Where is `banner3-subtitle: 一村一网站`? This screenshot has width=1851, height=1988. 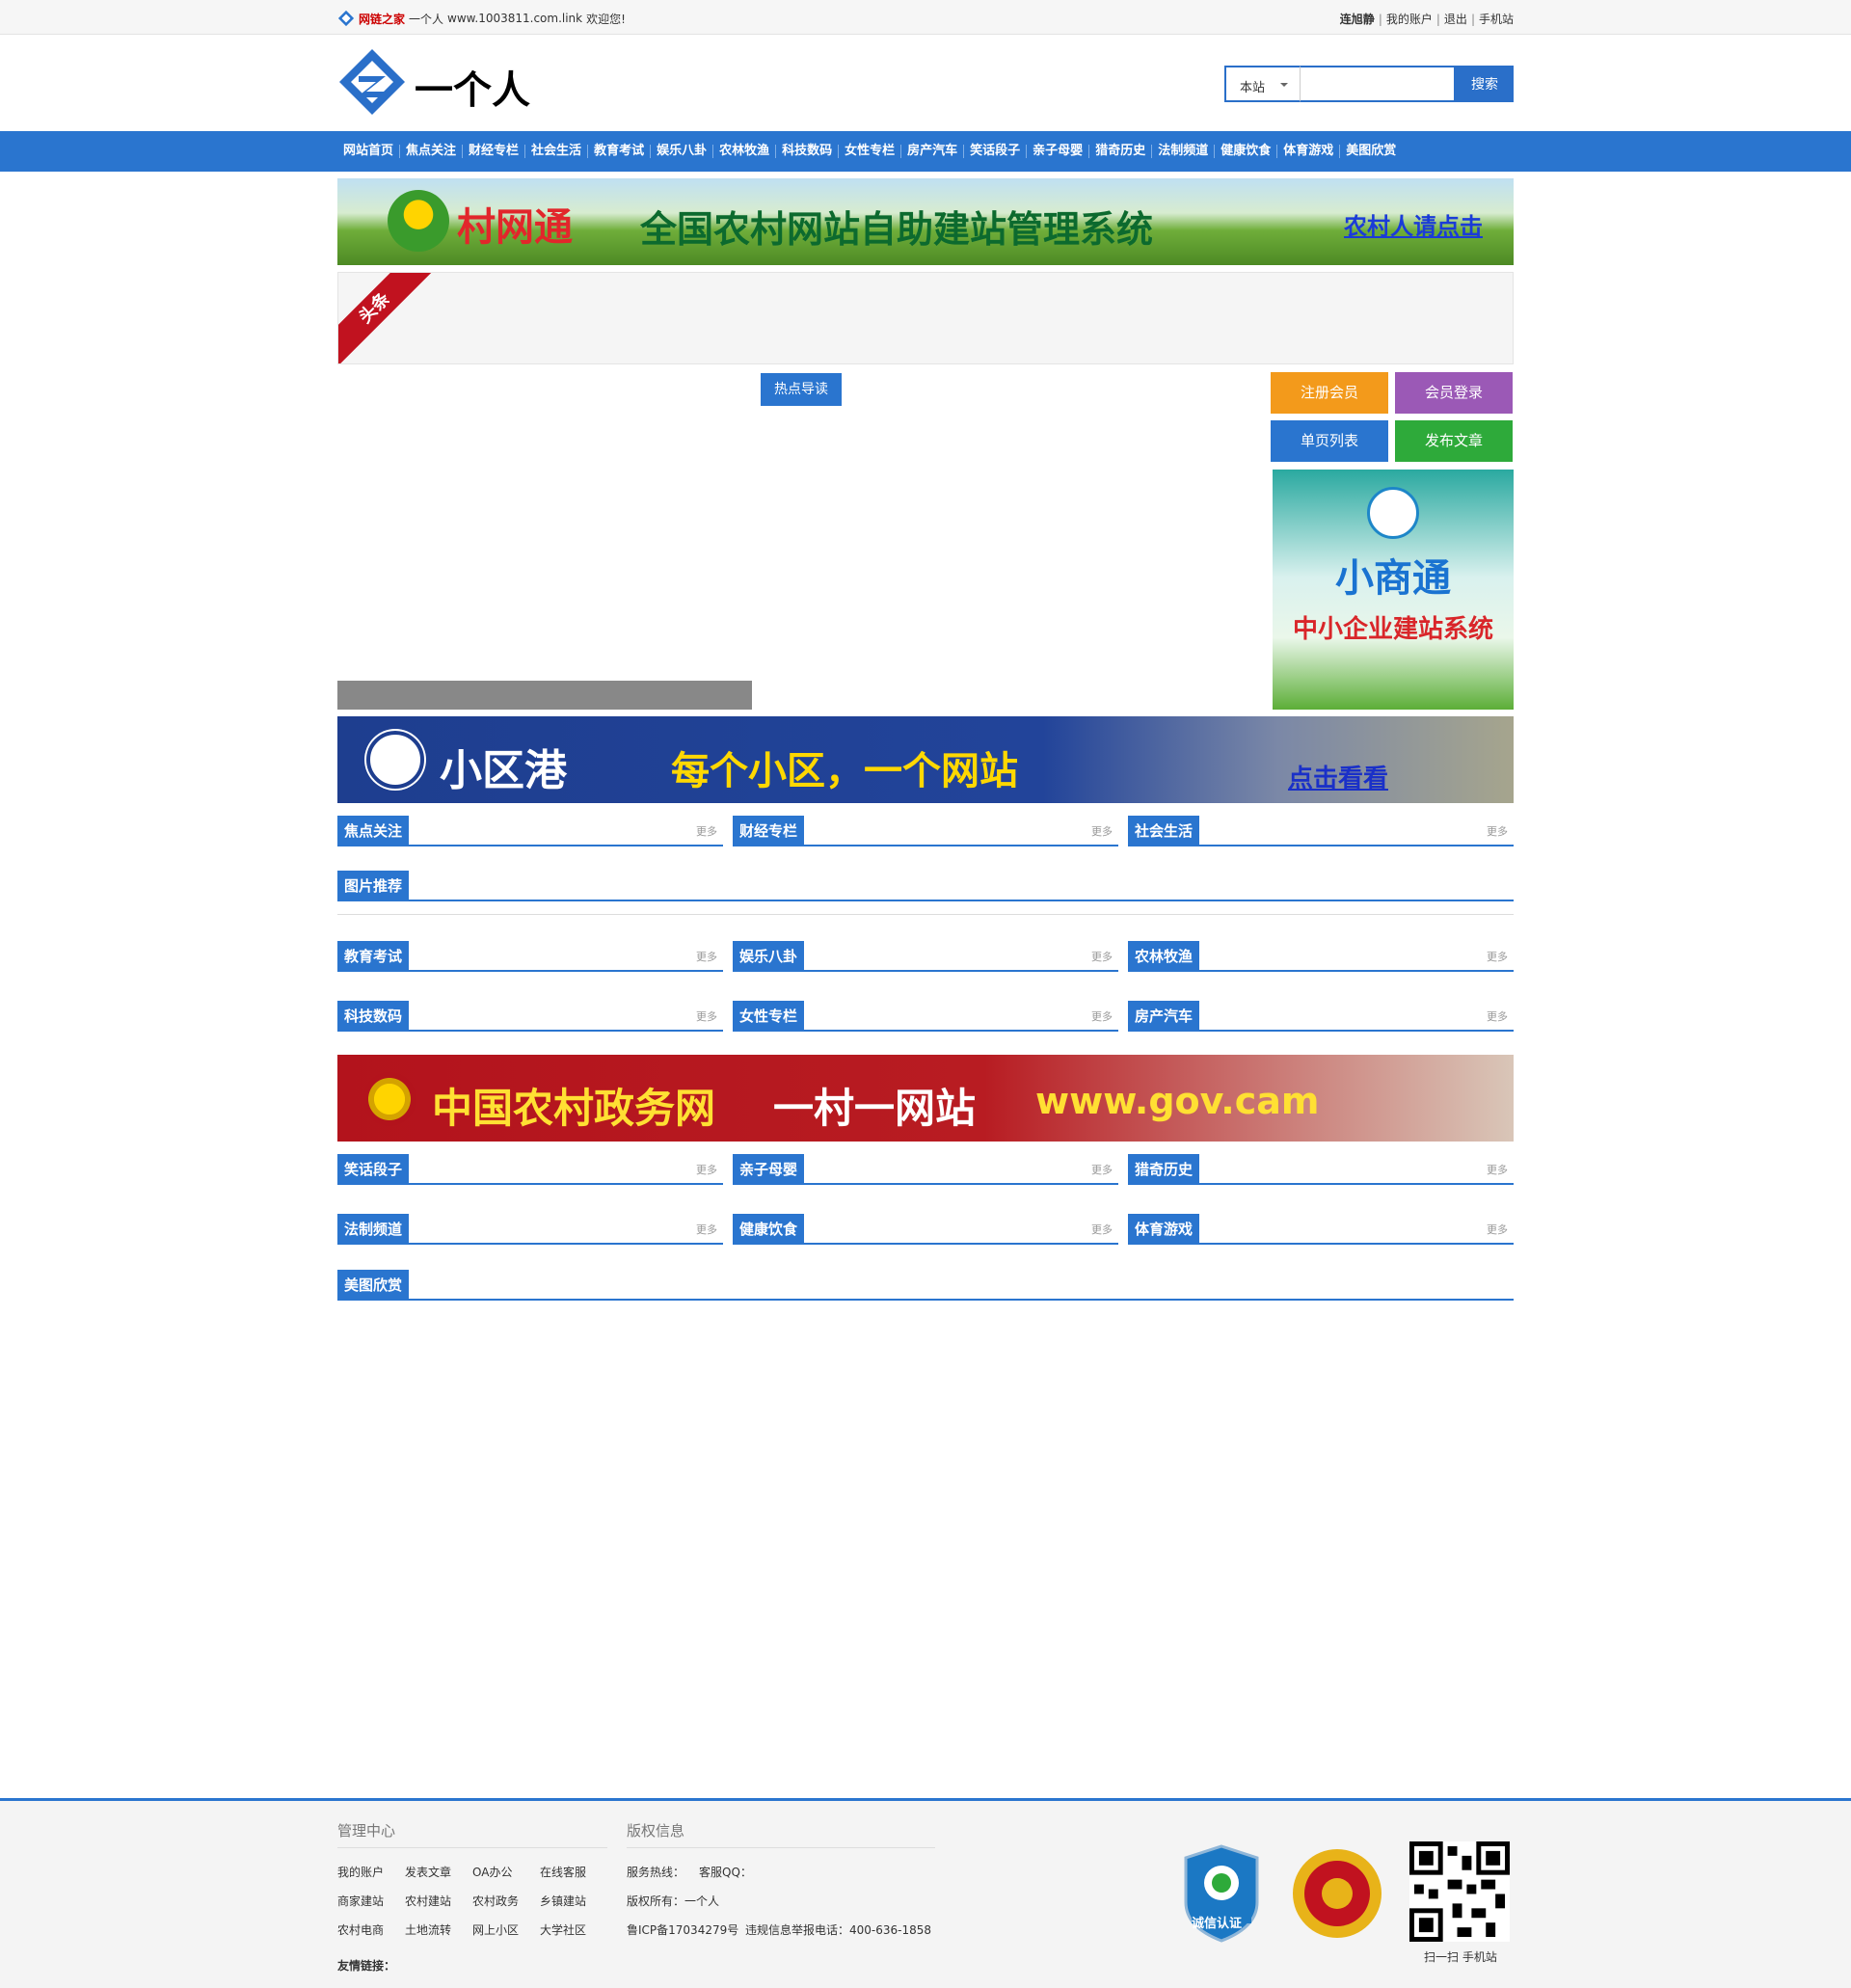 banner3-subtitle: 一村一网站 is located at coordinates (875, 1108).